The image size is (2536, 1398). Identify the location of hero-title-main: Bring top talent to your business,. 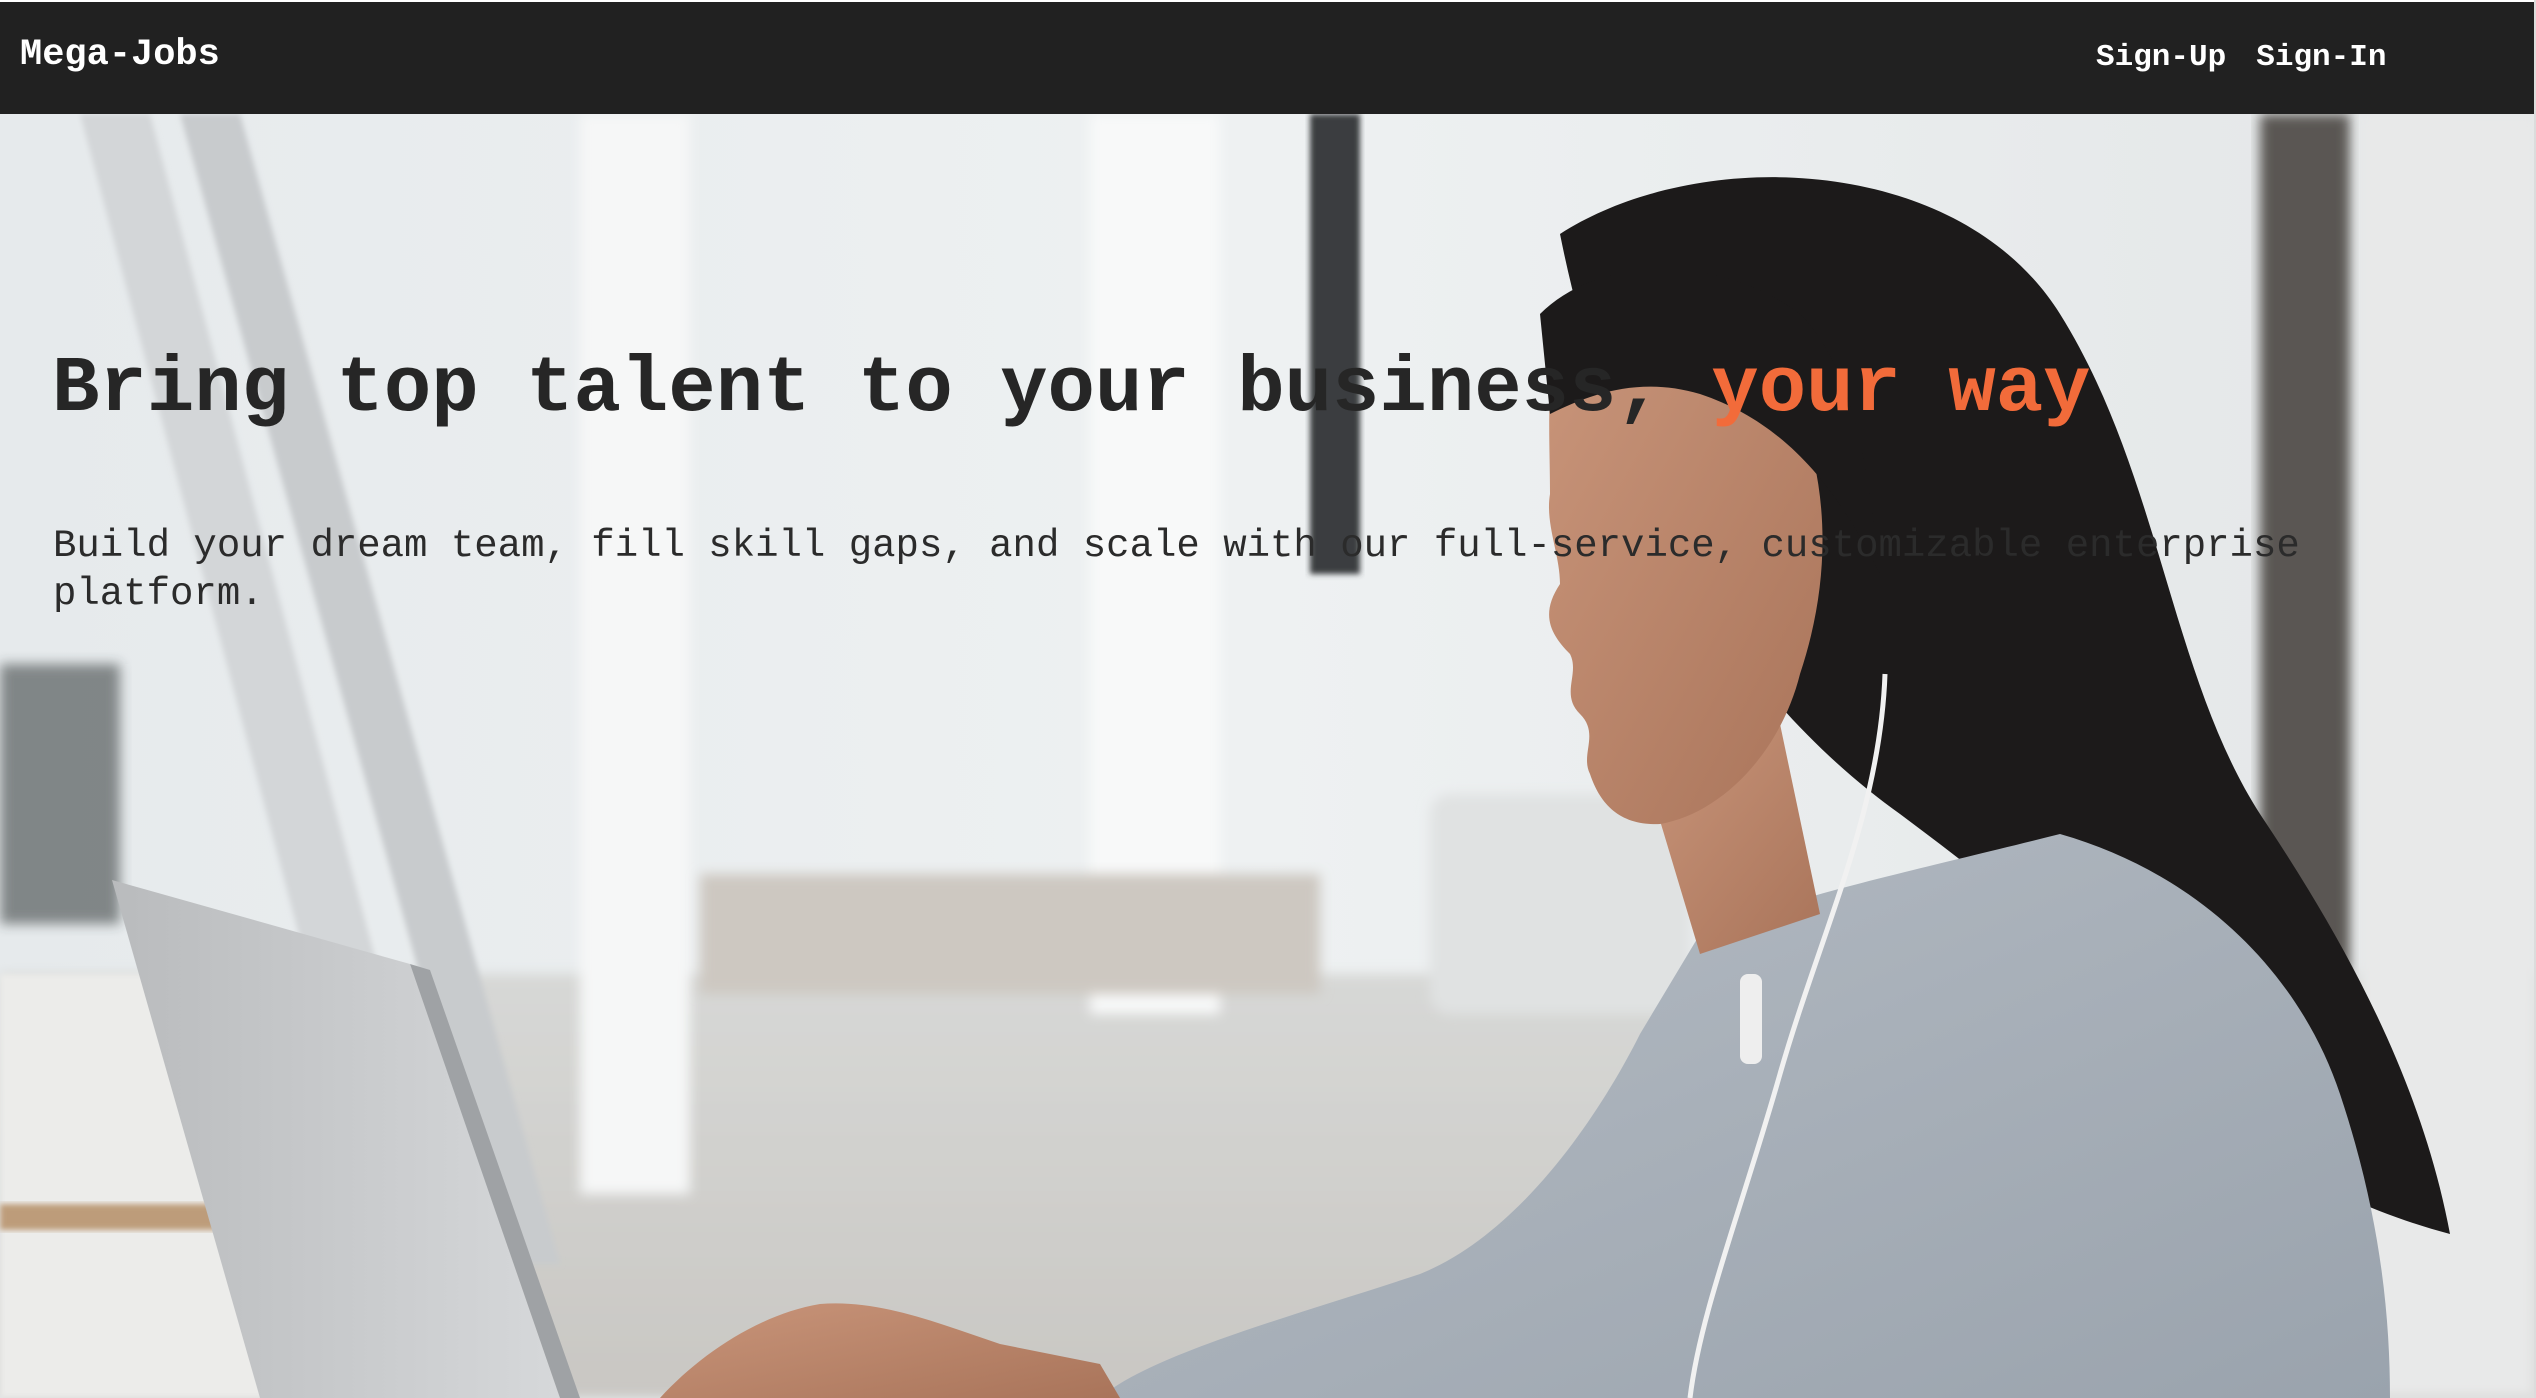
(882, 389).